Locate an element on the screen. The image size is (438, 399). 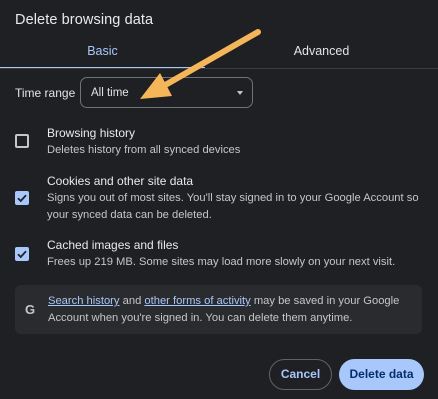
dialog-title: Delete browsing data is located at coordinates (84, 20).